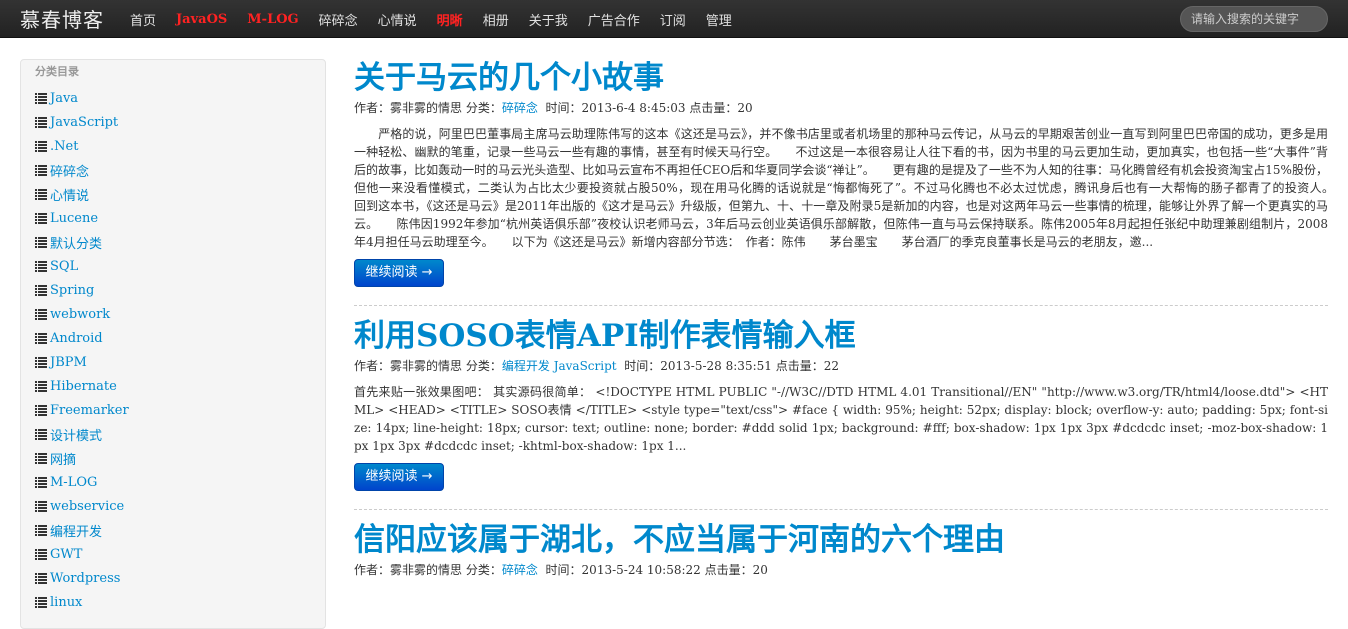 The image size is (1348, 629). I want to click on category-label: 网摘, so click(63, 460).